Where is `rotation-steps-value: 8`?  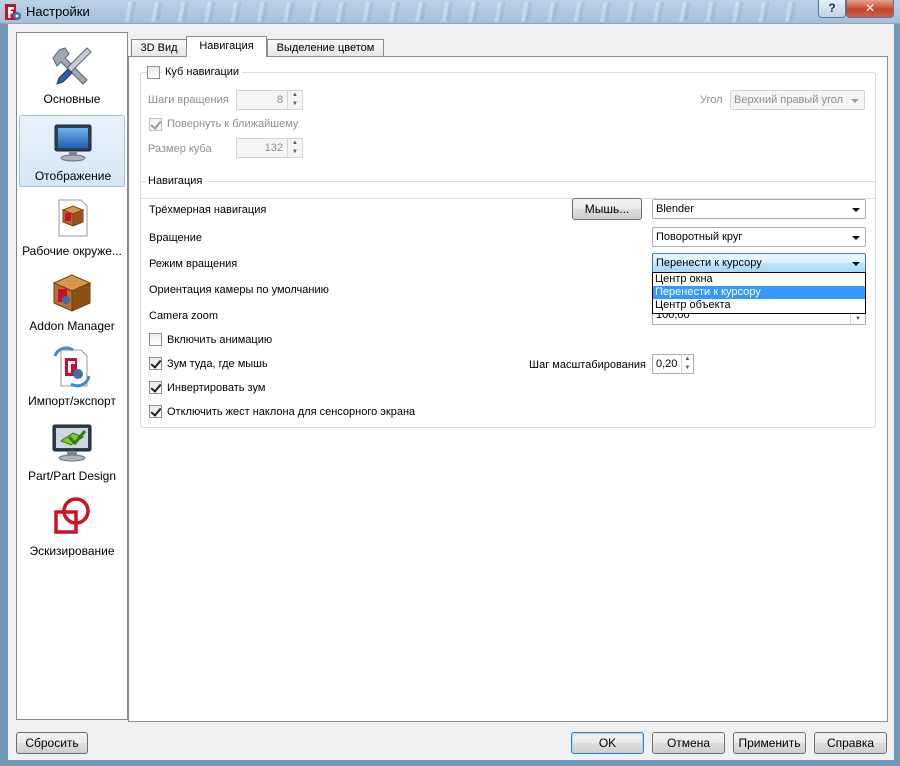 rotation-steps-value: 8 is located at coordinates (279, 100).